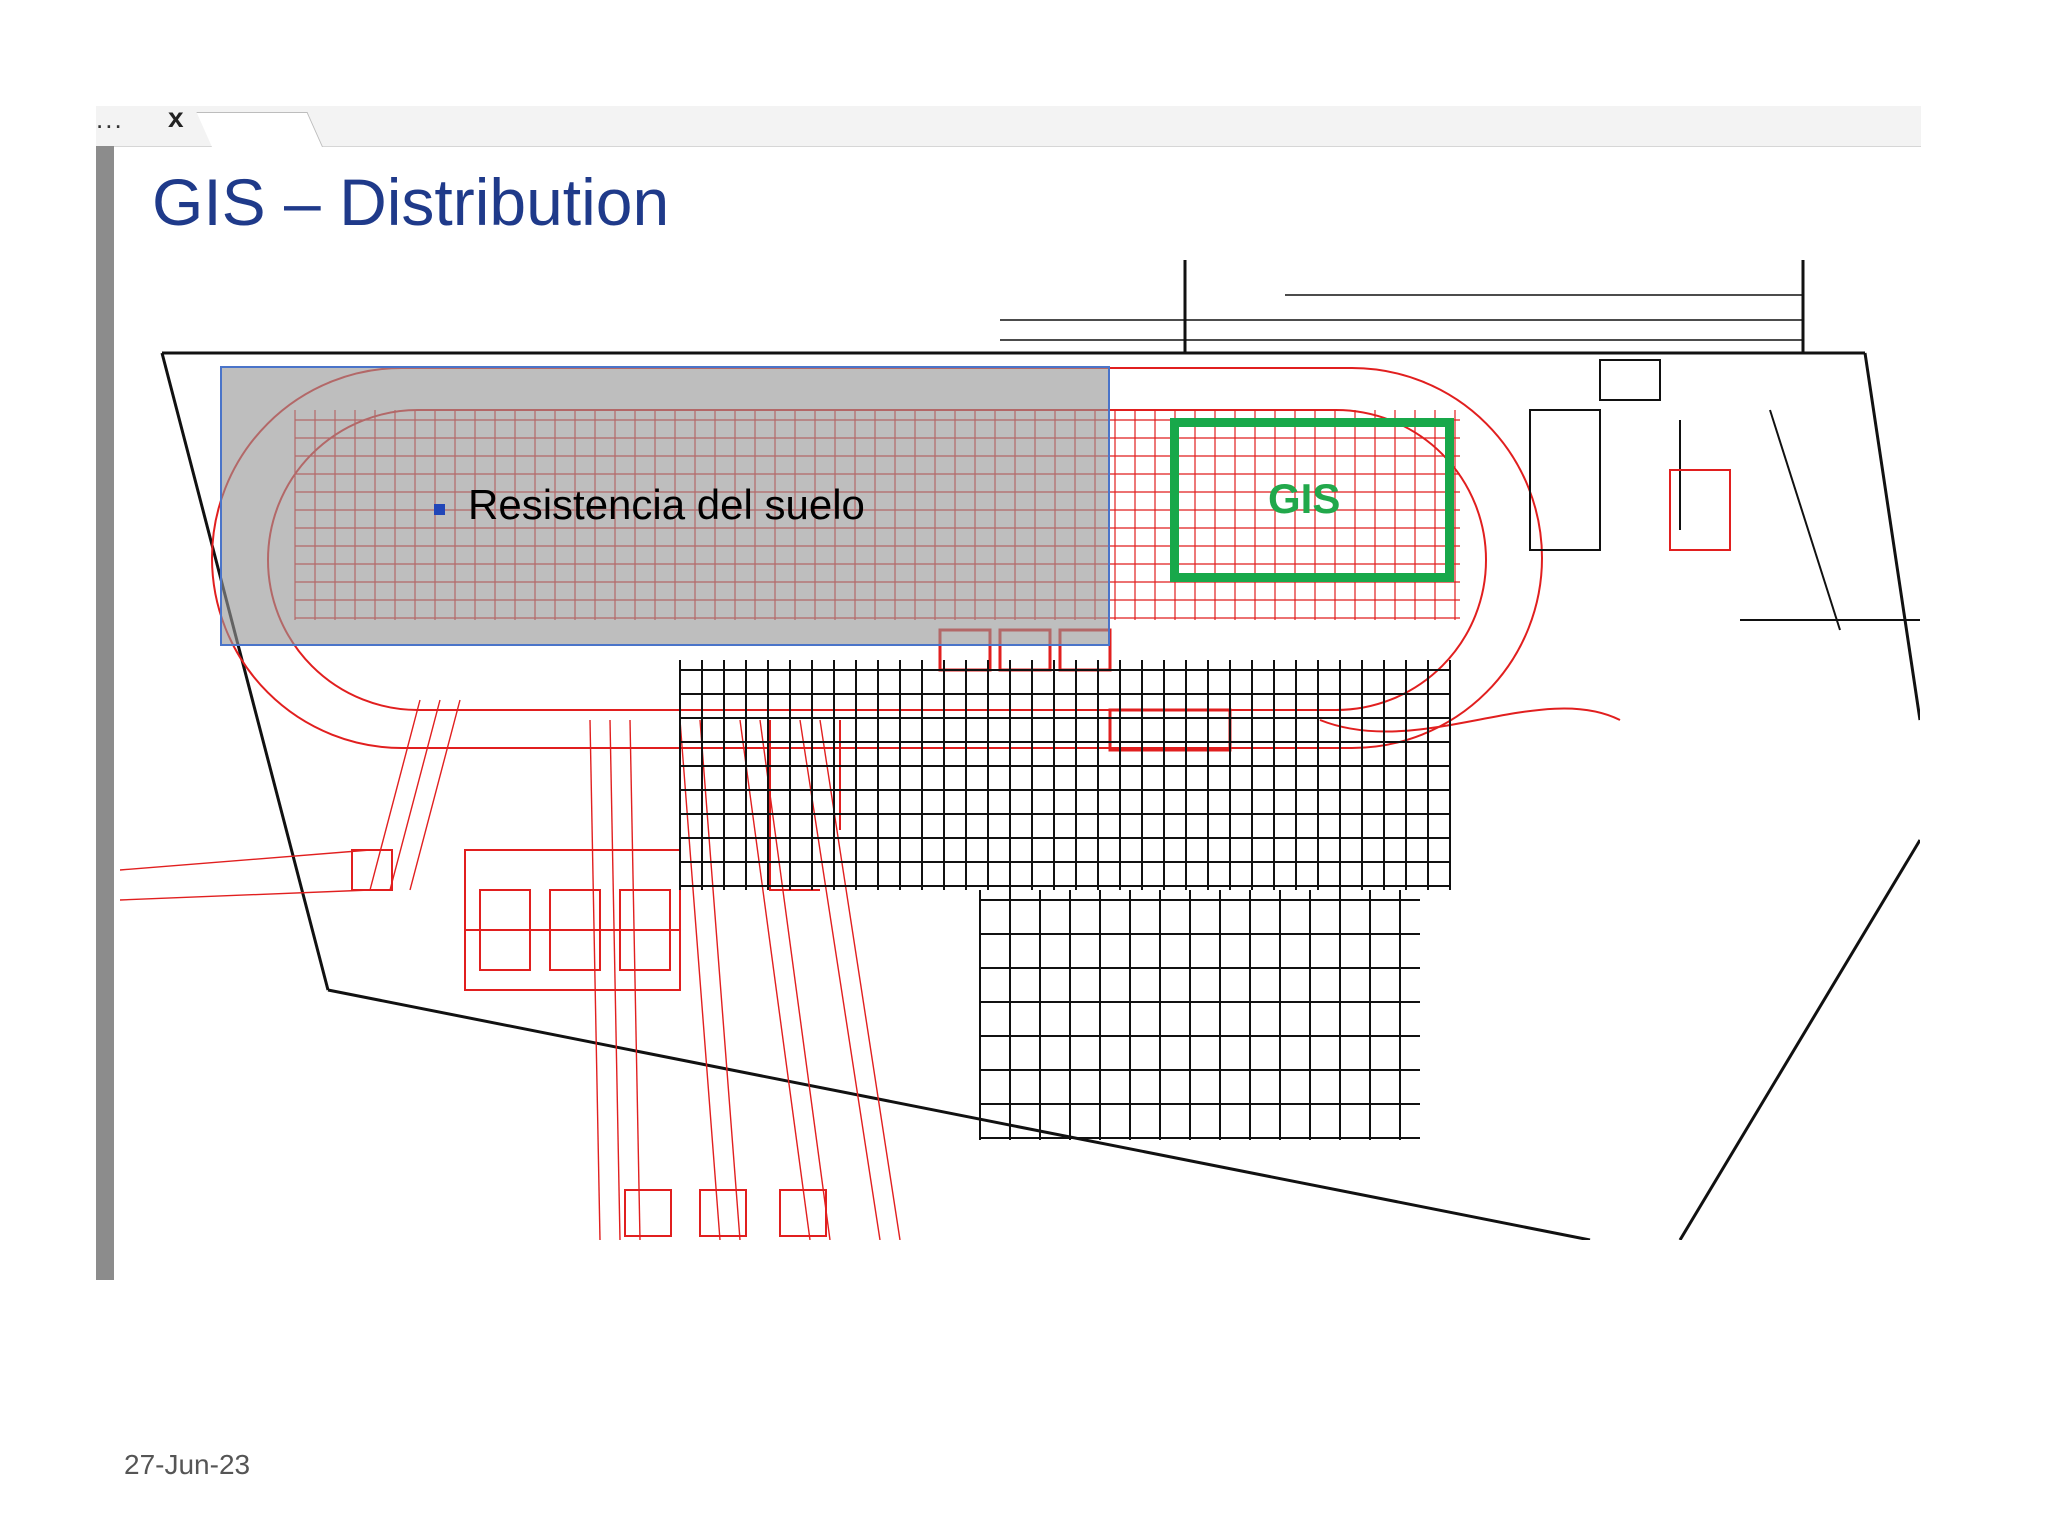 This screenshot has width=2048, height=1536. Describe the element at coordinates (1470, 720) in the screenshot. I see `road-spur` at that location.